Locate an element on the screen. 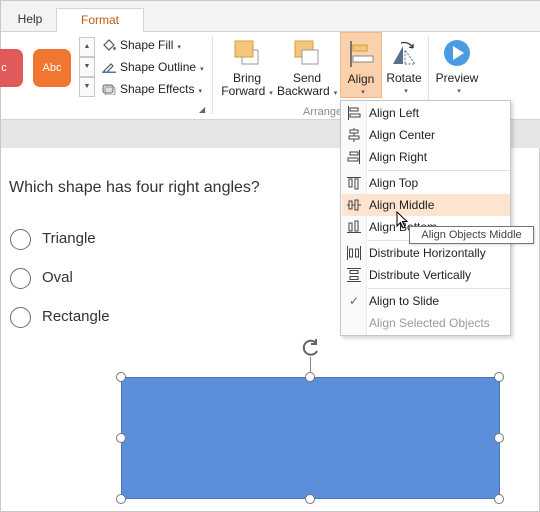 Image resolution: width=540 pixels, height=512 pixels. menu-item-distribute-horizontally: Distribute Horizontally is located at coordinates (426, 253).